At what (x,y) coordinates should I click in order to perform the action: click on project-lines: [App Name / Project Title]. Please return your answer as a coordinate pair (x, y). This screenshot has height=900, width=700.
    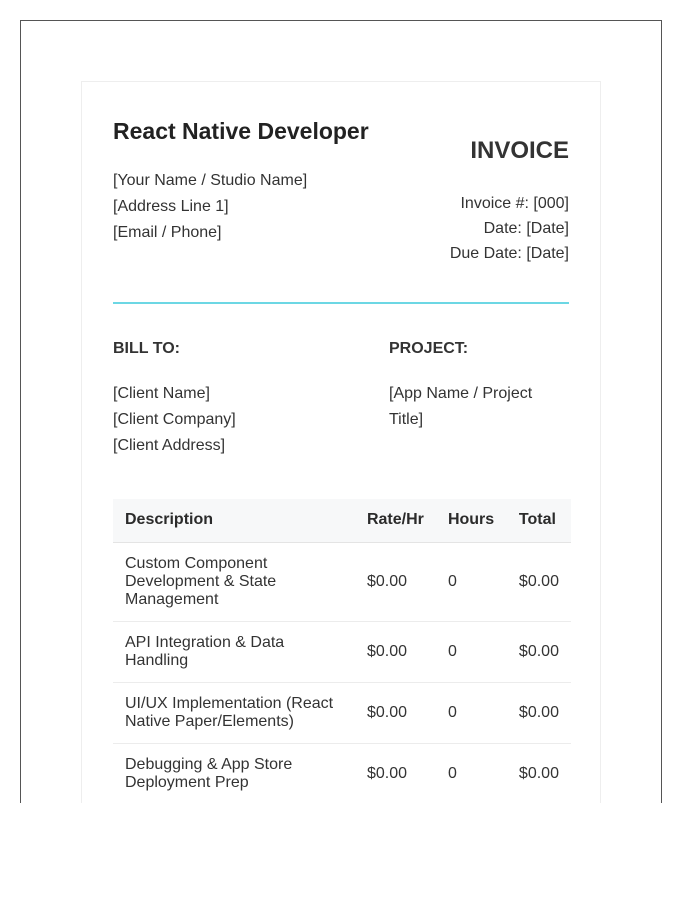
    Looking at the image, I should click on (479, 407).